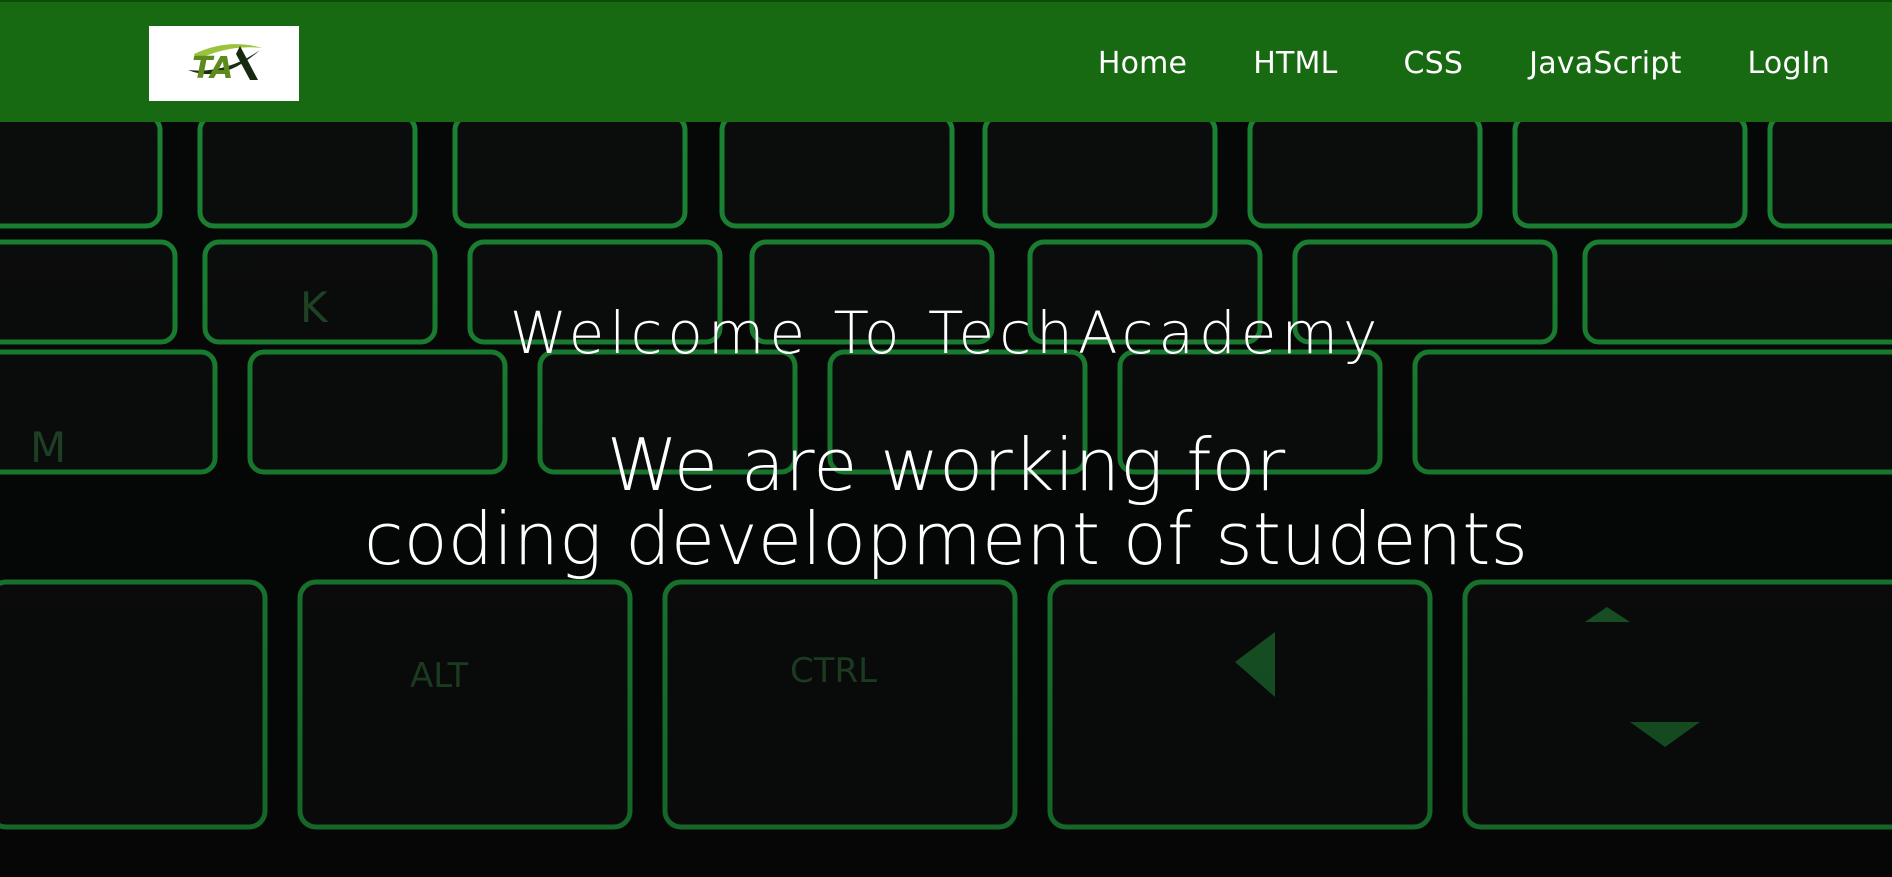 The image size is (1892, 877). I want to click on hero-tagline-line2: coding development of students, so click(946, 539).